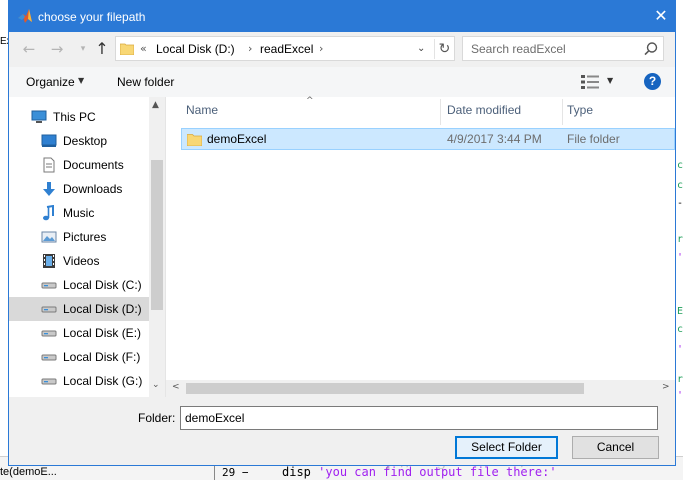 The height and width of the screenshot is (480, 683). I want to click on cancel-button: Cancel, so click(615, 447).